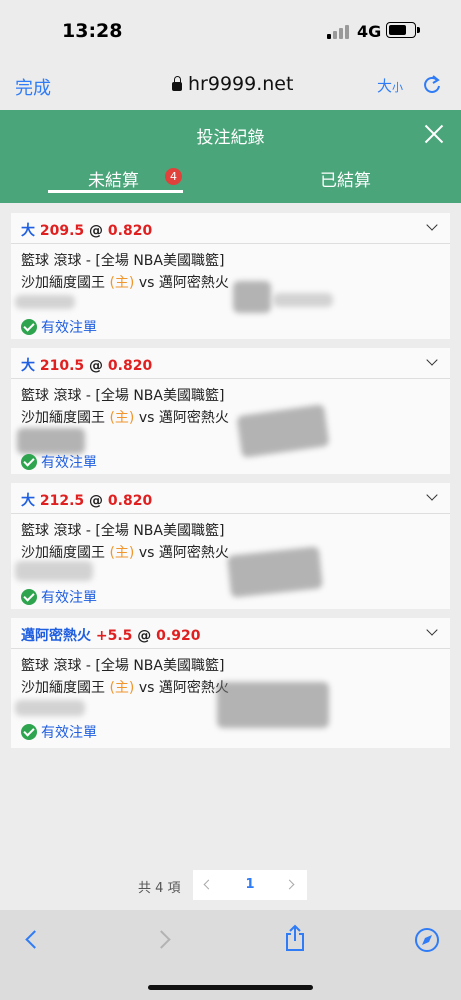  What do you see at coordinates (230, 228) in the screenshot?
I see `bet-card-header: 大 209.5 @ 0.820` at bounding box center [230, 228].